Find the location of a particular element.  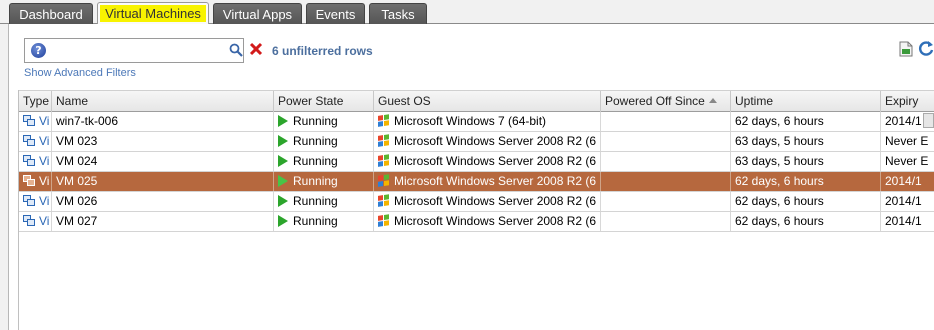

search-input is located at coordinates (136, 50).